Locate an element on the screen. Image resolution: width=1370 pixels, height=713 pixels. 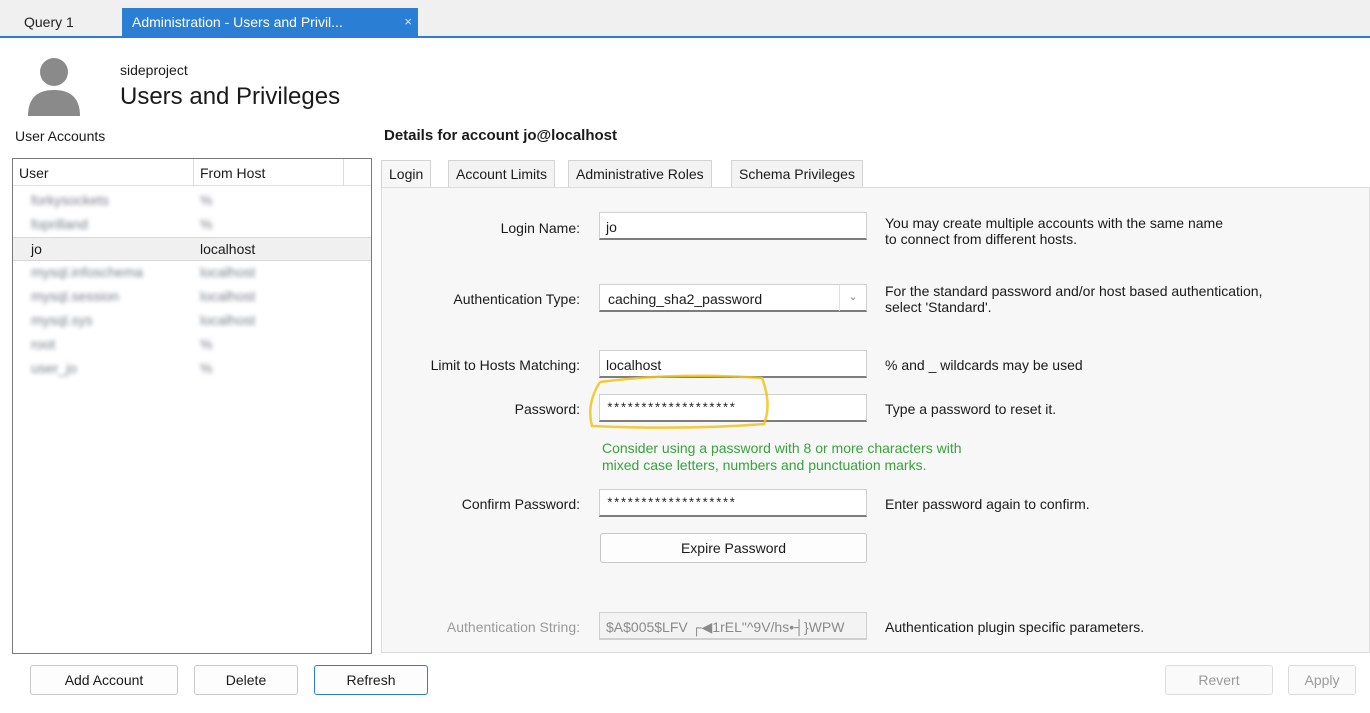
password-label: Password: is located at coordinates (547, 409).